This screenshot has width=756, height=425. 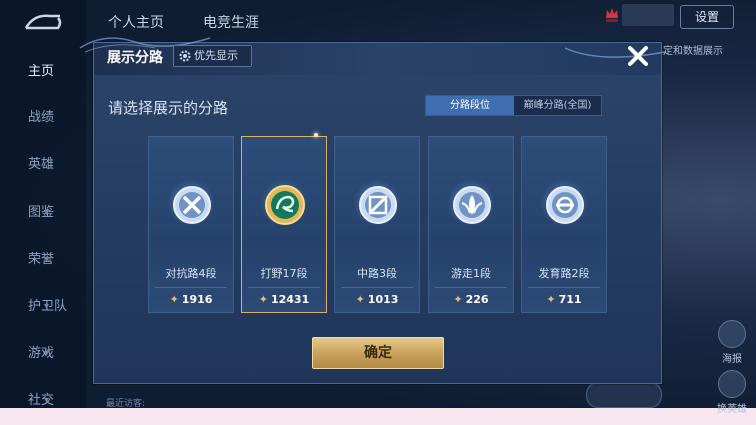 I want to click on card-score-value: 711, so click(x=570, y=299).